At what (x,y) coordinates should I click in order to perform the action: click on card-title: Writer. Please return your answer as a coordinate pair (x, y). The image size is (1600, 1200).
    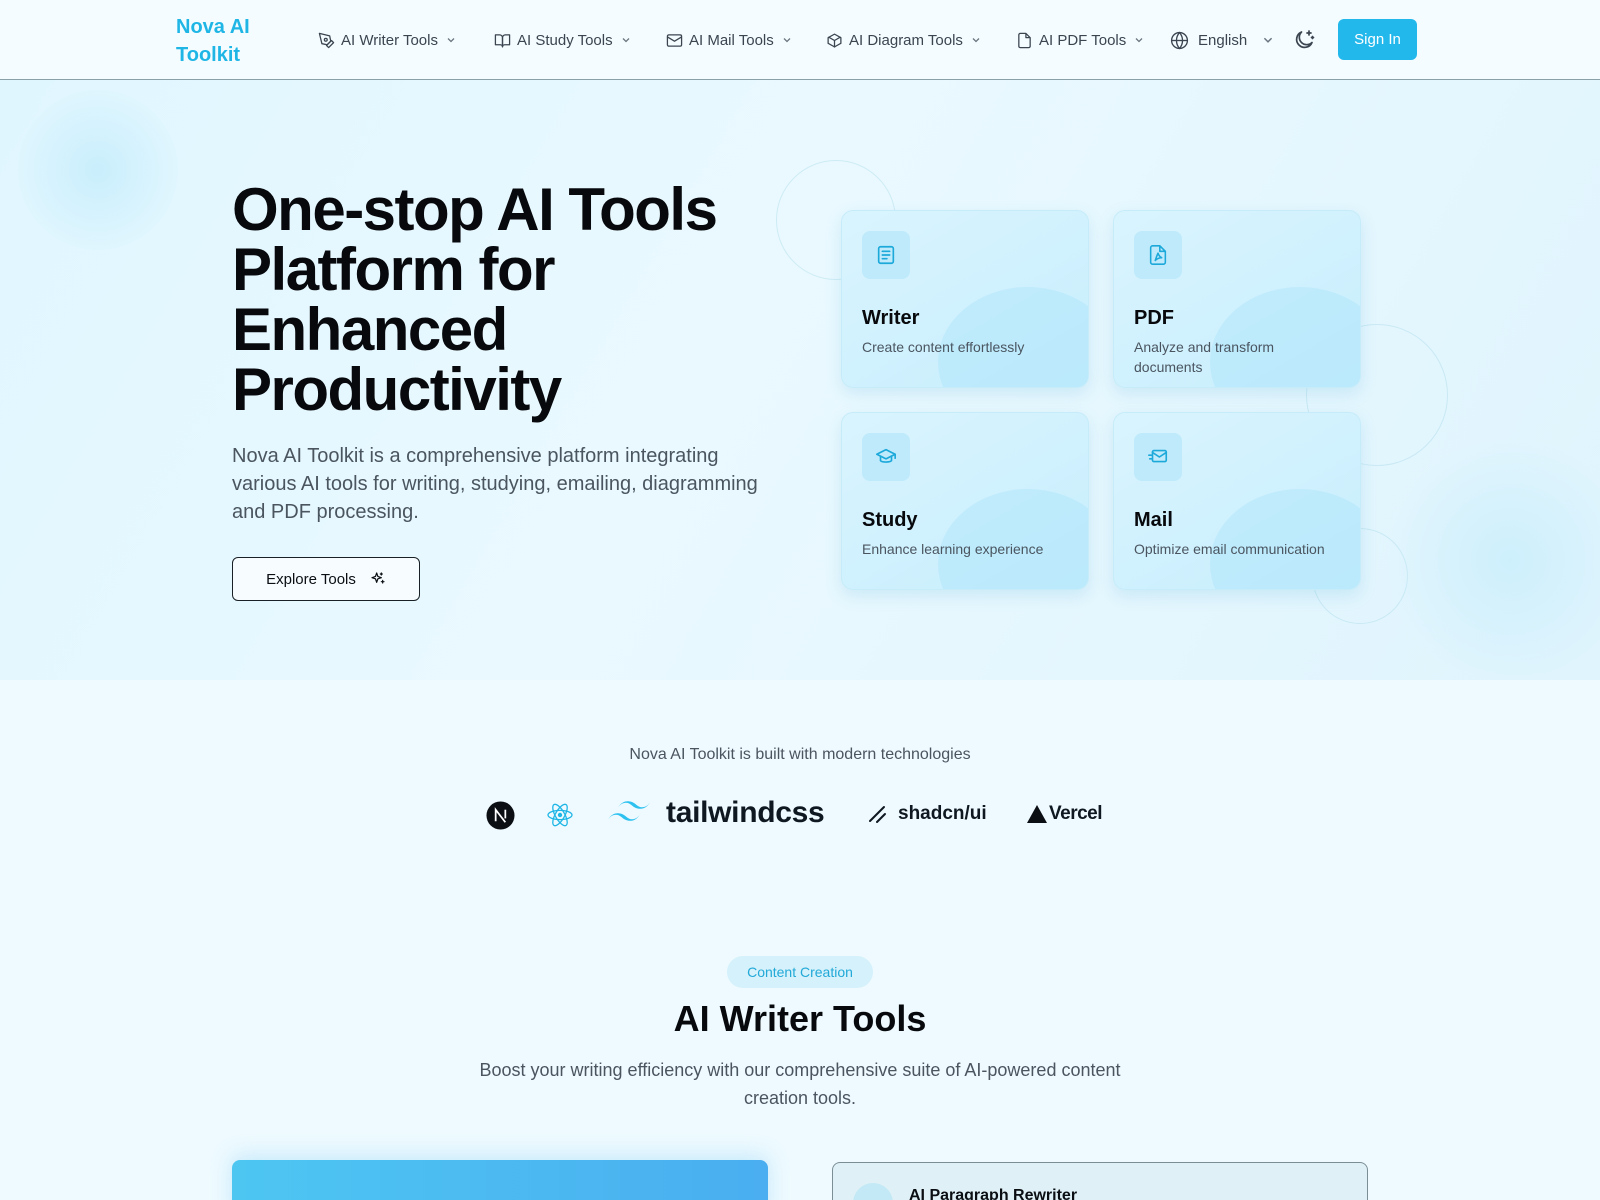
    Looking at the image, I should click on (891, 318).